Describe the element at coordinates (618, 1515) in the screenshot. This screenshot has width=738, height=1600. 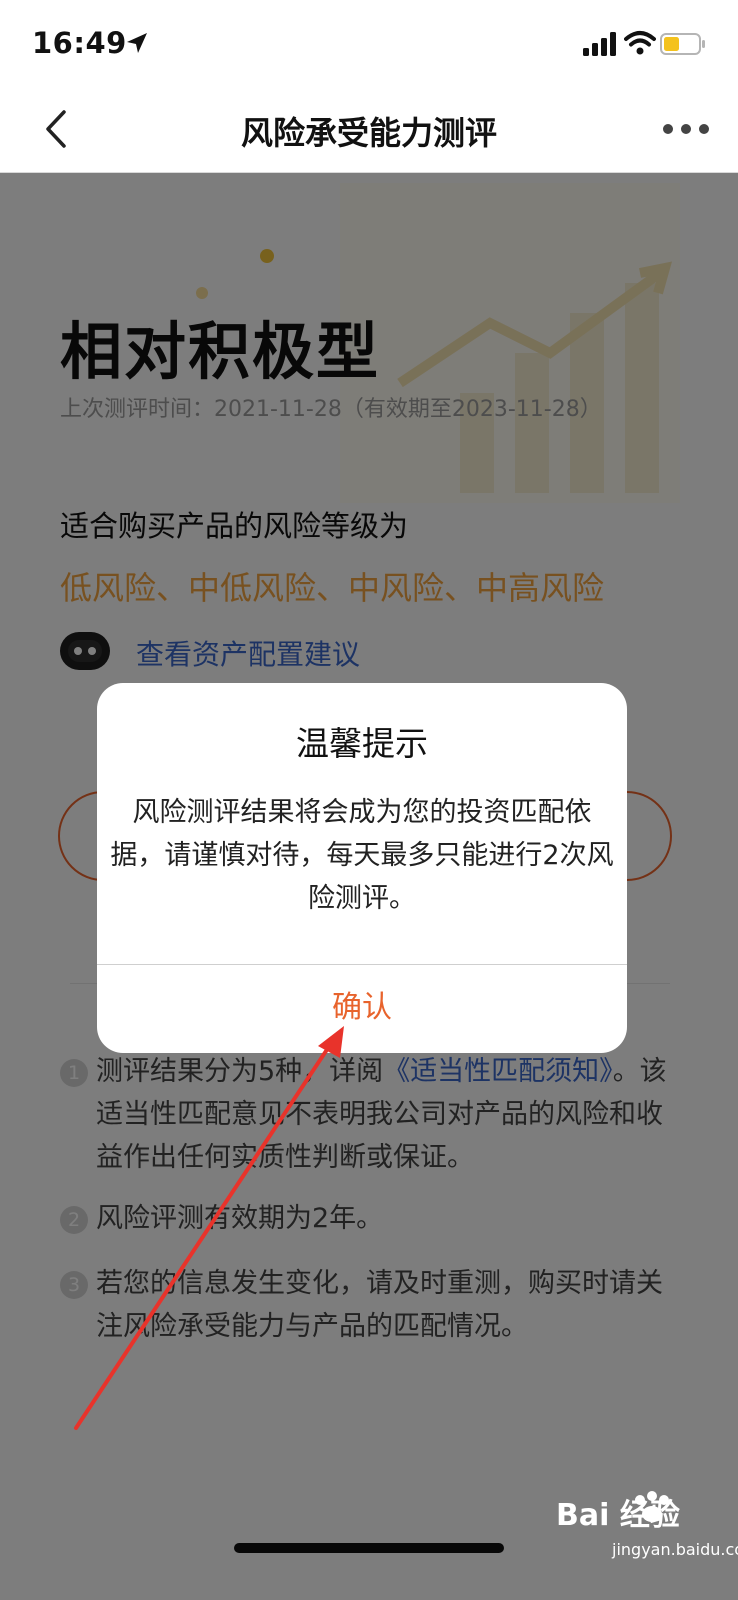
I see `watermark-text: Bai 经验` at that location.